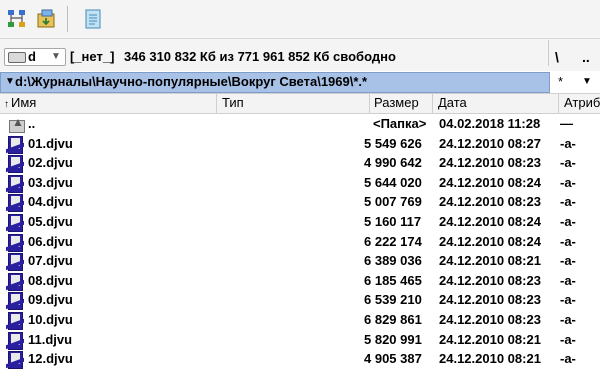  Describe the element at coordinates (108, 103) in the screenshot. I see `column-header-name: ↑ Имя` at that location.